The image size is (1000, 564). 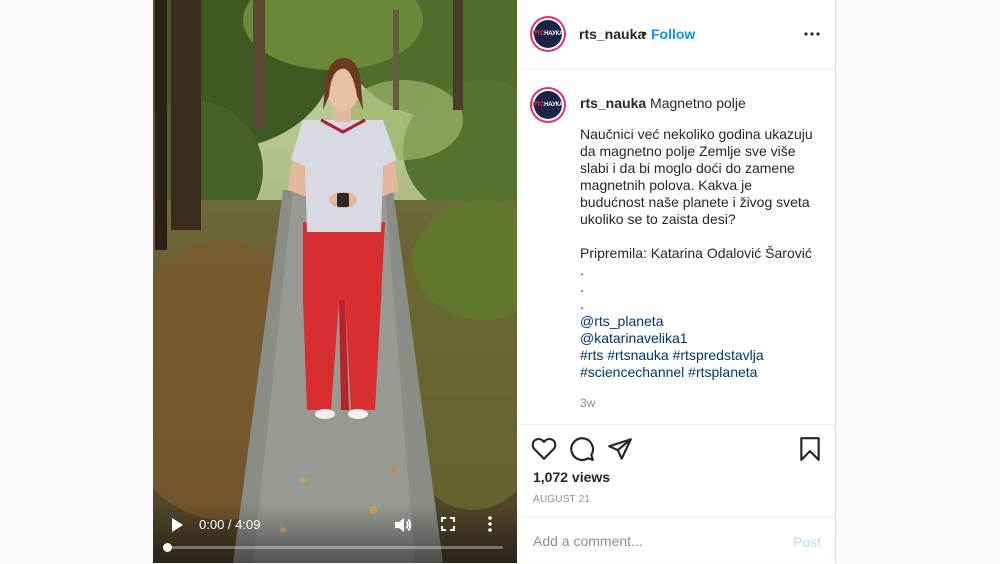 I want to click on video-progress-knob, so click(x=167, y=547).